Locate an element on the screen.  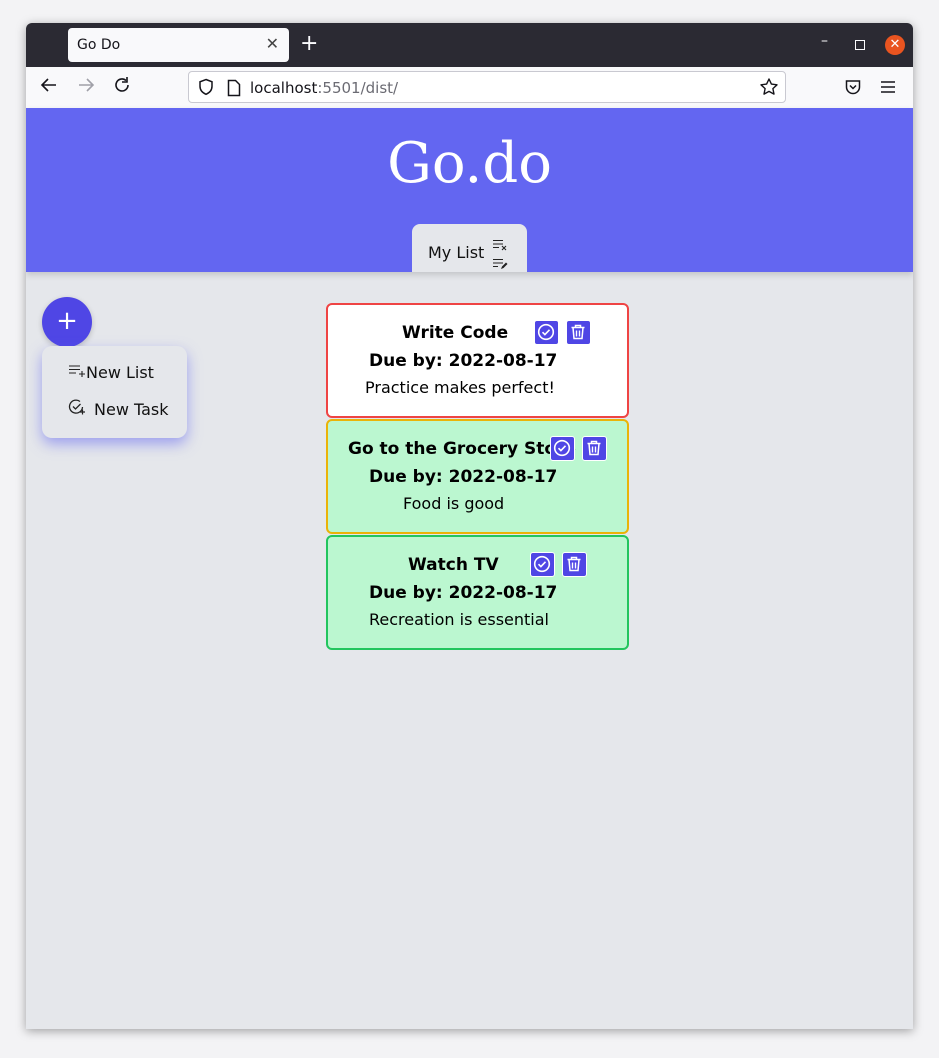
playlist-add-icon is located at coordinates (77, 372).